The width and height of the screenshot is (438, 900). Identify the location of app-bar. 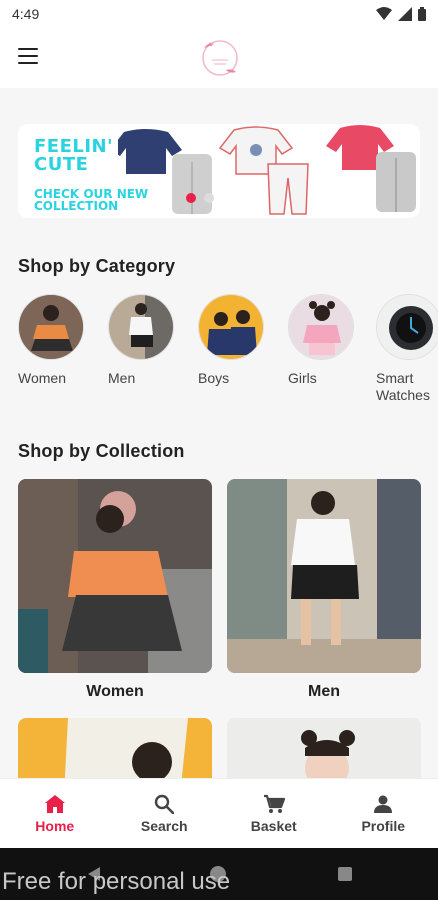
(219, 58).